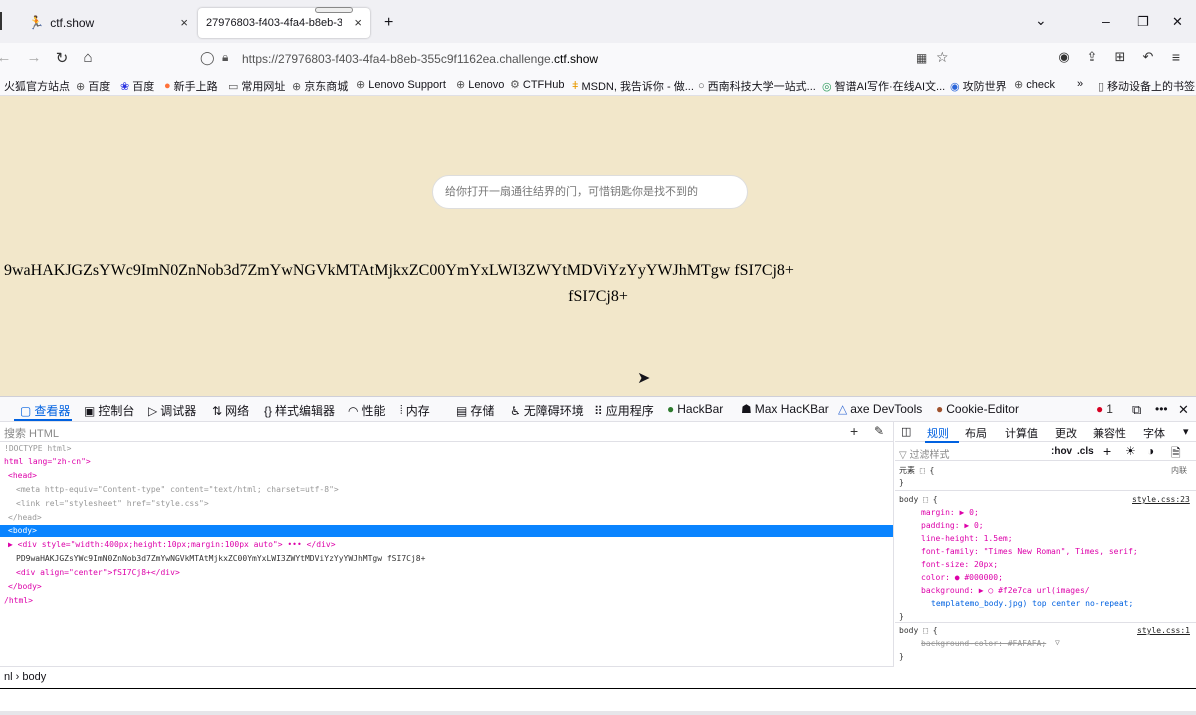 Image resolution: width=1196 pixels, height=715 pixels. Describe the element at coordinates (225, 57) in the screenshot. I see `lock-icon: 🔒︎` at that location.